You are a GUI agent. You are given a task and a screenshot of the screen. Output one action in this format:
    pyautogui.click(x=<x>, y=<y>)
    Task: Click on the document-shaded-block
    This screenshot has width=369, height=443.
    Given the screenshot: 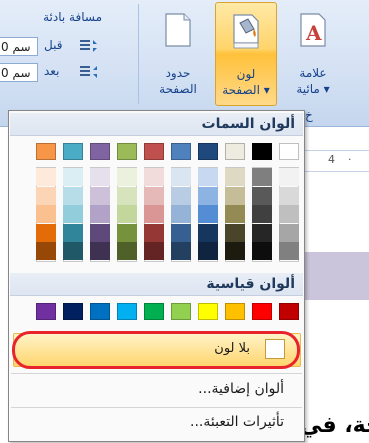 What is the action you would take?
    pyautogui.click(x=334, y=276)
    